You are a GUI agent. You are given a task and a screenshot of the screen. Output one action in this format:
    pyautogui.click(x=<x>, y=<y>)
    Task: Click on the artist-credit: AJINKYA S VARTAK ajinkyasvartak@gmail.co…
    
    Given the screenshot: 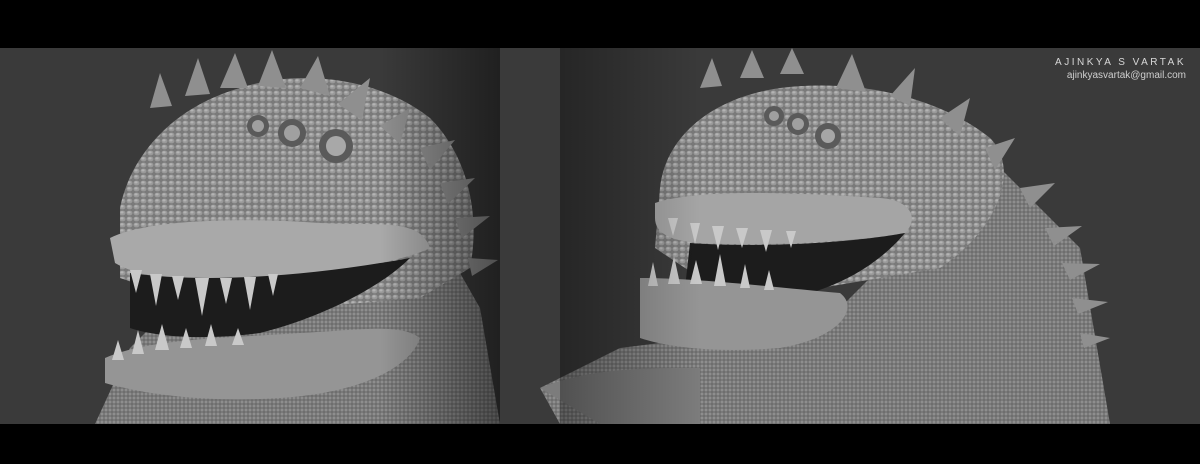 What is the action you would take?
    pyautogui.click(x=1120, y=69)
    